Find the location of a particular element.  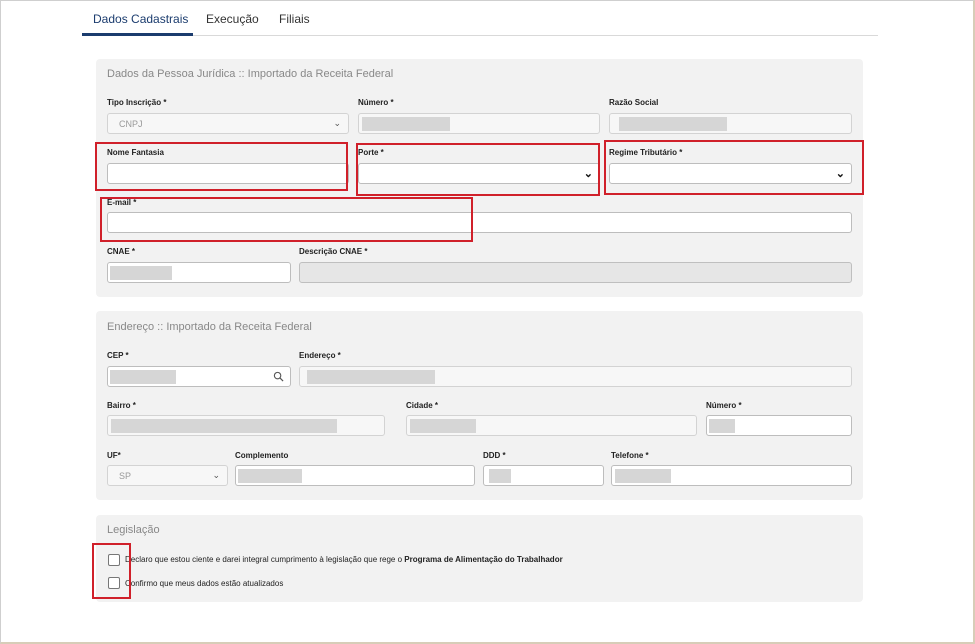

uf-select: SP ⌄ is located at coordinates (167, 475).